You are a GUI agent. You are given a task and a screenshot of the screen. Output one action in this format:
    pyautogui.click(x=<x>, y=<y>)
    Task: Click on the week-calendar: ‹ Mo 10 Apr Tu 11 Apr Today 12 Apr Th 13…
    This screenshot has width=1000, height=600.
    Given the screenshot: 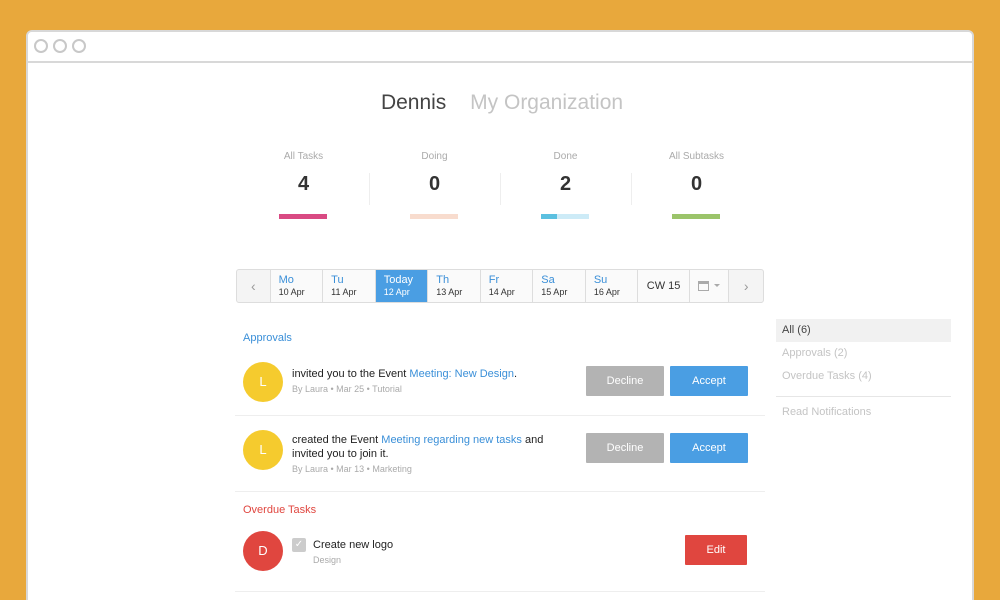 What is the action you would take?
    pyautogui.click(x=500, y=286)
    